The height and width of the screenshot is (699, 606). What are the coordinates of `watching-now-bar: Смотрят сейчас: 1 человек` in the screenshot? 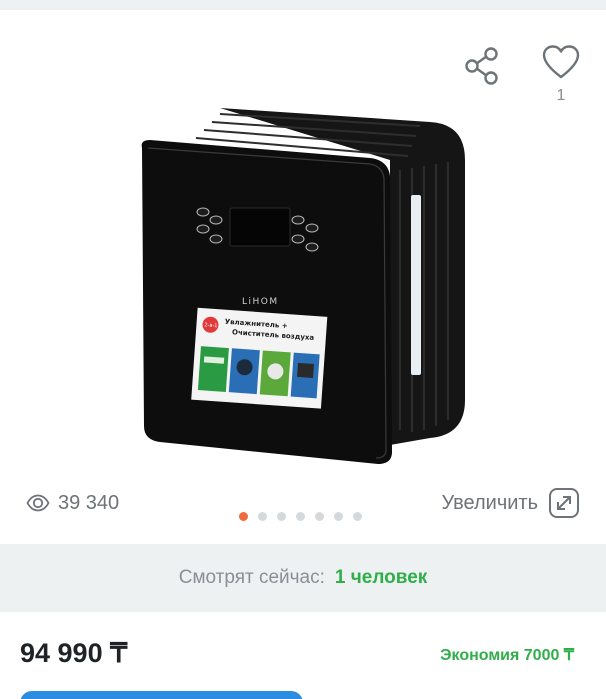 It's located at (303, 578).